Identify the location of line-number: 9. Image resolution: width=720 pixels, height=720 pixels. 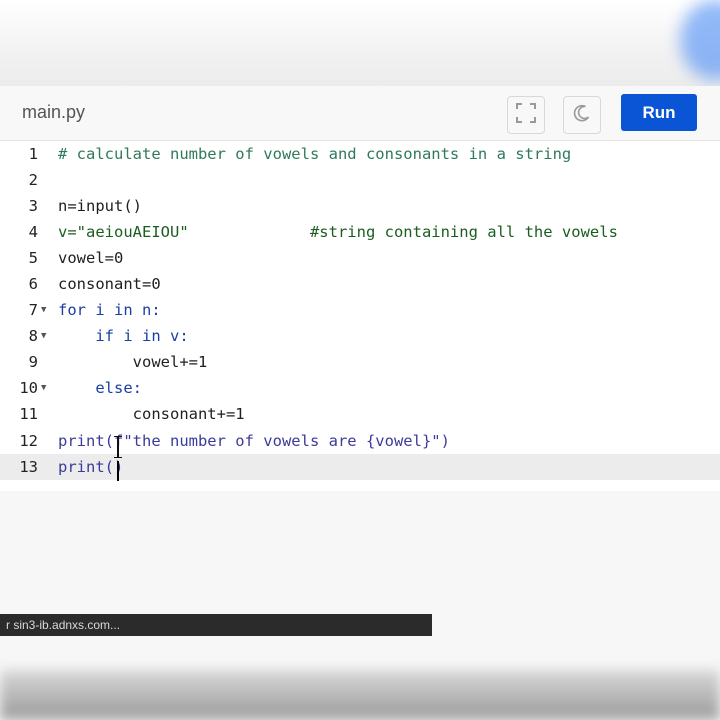
(33, 362).